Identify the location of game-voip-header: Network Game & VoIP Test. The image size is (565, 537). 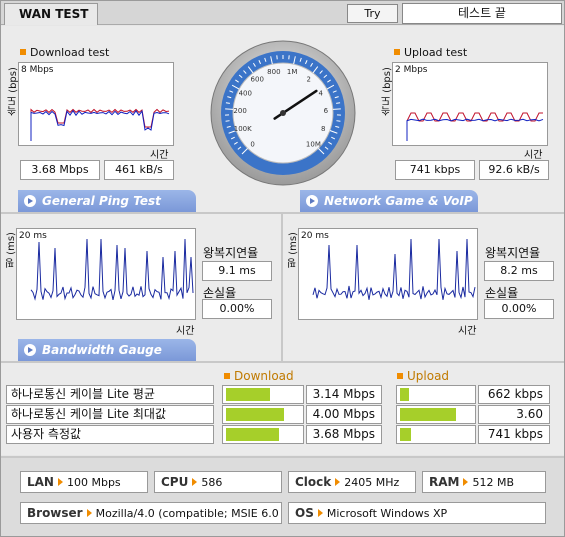
(389, 210).